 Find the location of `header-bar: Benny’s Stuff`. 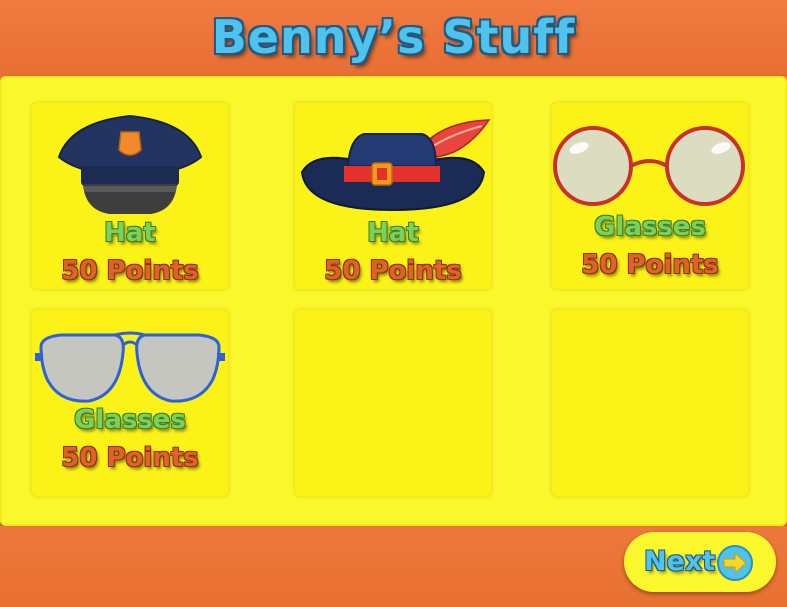

header-bar: Benny’s Stuff is located at coordinates (393, 38).